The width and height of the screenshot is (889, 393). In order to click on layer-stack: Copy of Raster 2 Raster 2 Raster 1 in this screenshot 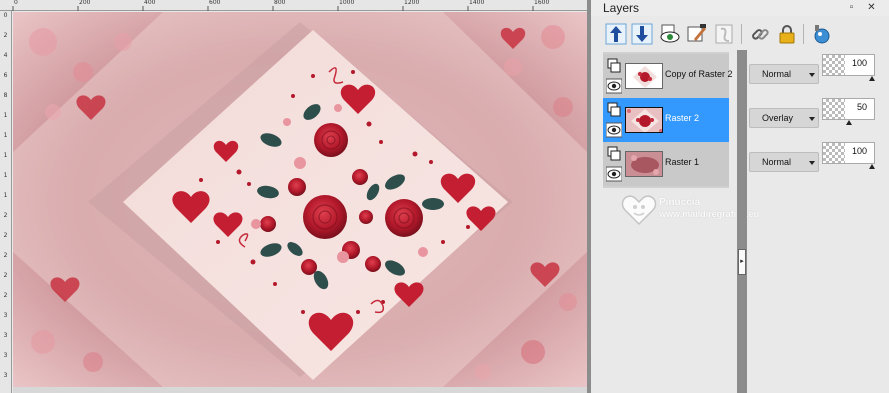, I will do `click(668, 120)`.